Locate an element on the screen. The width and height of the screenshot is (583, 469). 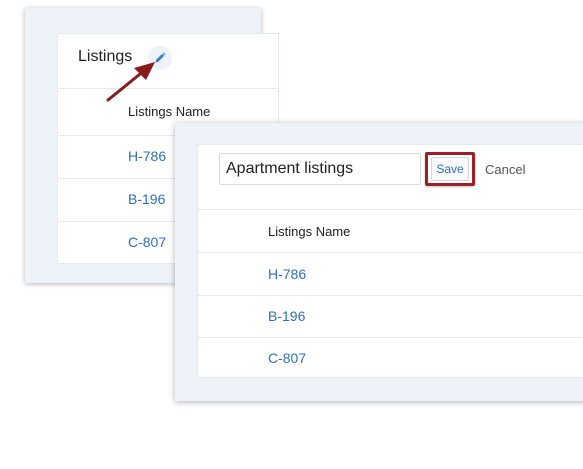
pencil-icon is located at coordinates (160, 57).